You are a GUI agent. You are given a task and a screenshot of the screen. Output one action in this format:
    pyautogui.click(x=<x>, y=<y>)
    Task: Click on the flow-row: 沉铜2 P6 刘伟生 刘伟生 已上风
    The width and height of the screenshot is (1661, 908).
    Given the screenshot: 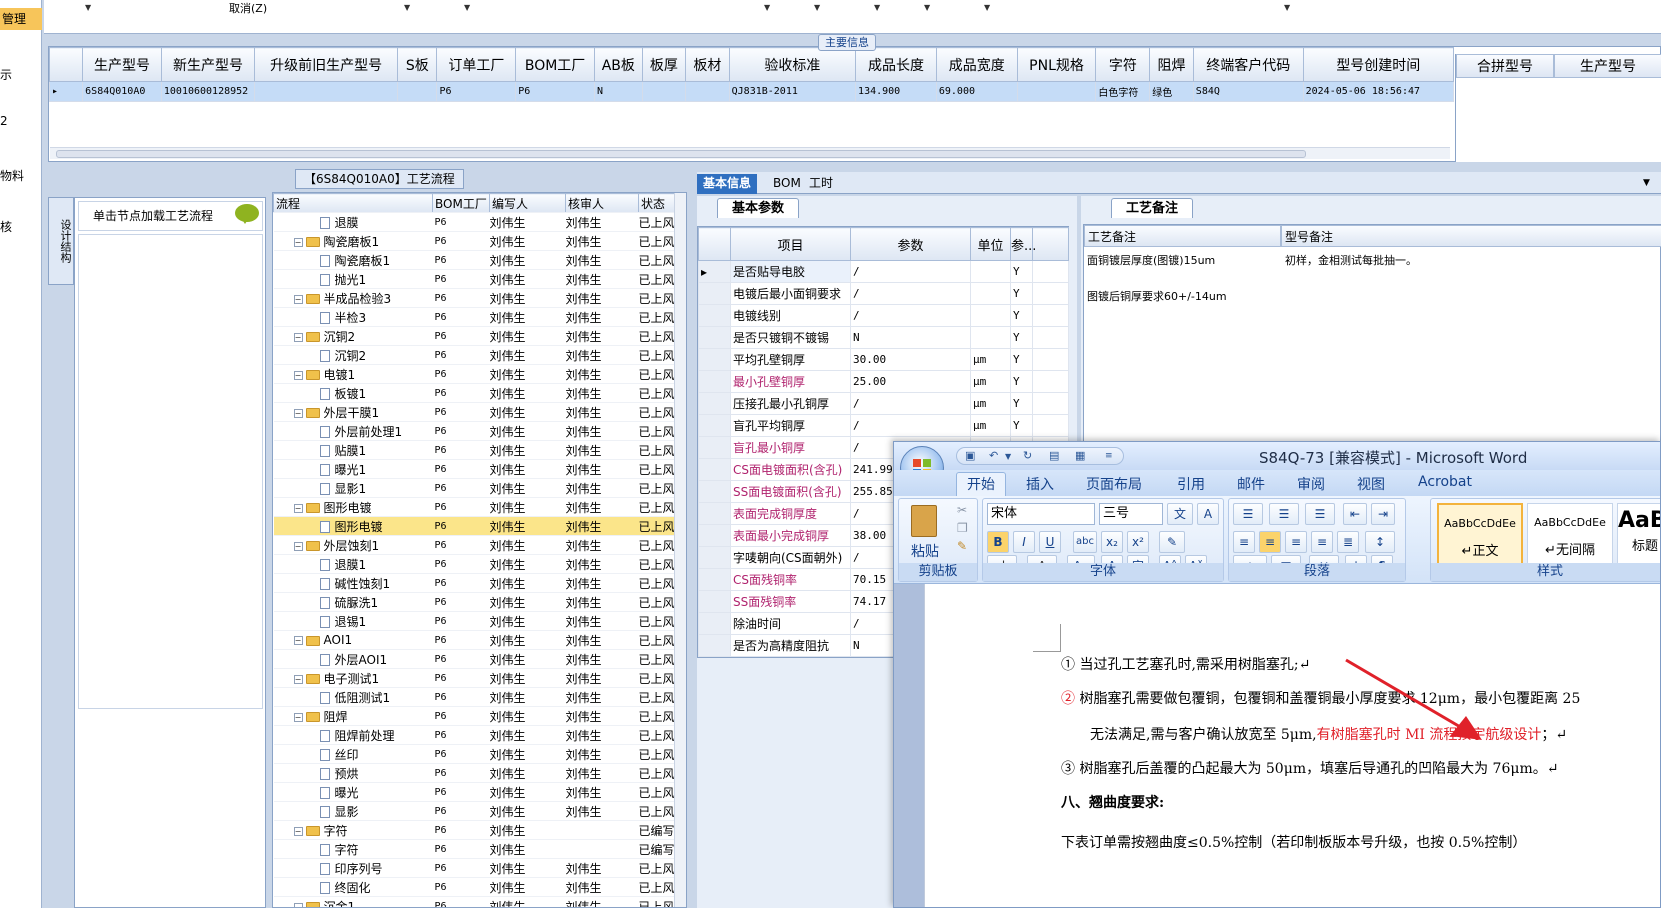 What is the action you would take?
    pyautogui.click(x=475, y=355)
    